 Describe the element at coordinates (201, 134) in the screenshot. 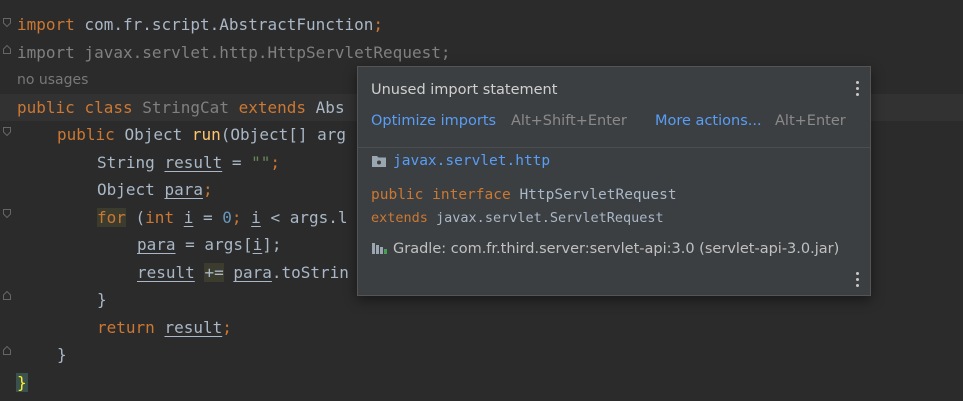

I see `code-line-method: public Object run(Object[] arg` at that location.